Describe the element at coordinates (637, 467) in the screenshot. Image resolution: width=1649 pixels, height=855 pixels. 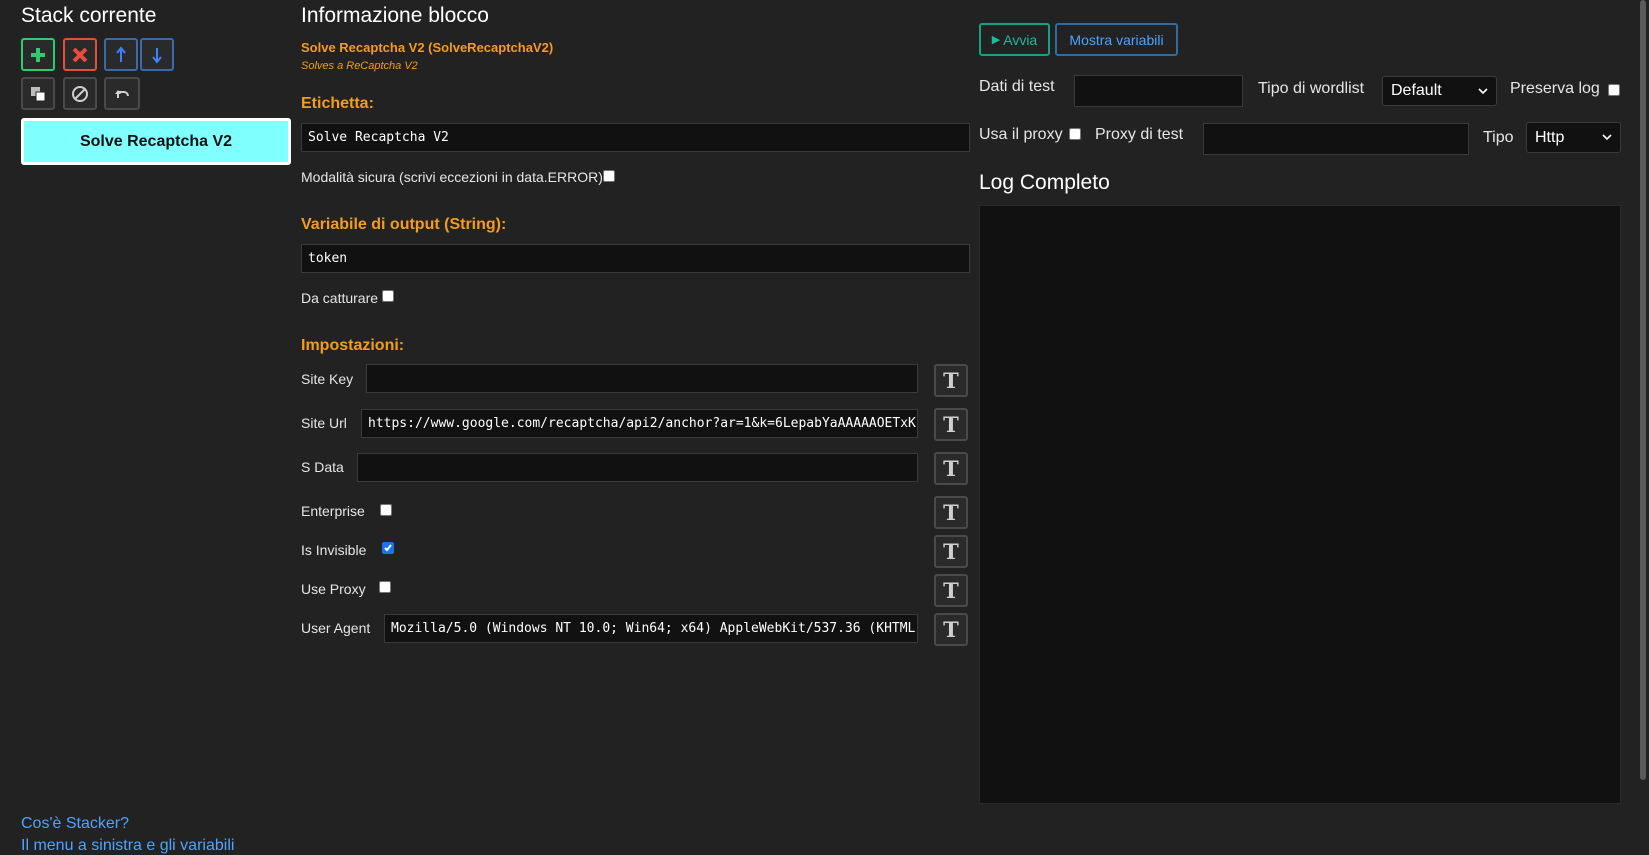
I see `s-data-input` at that location.